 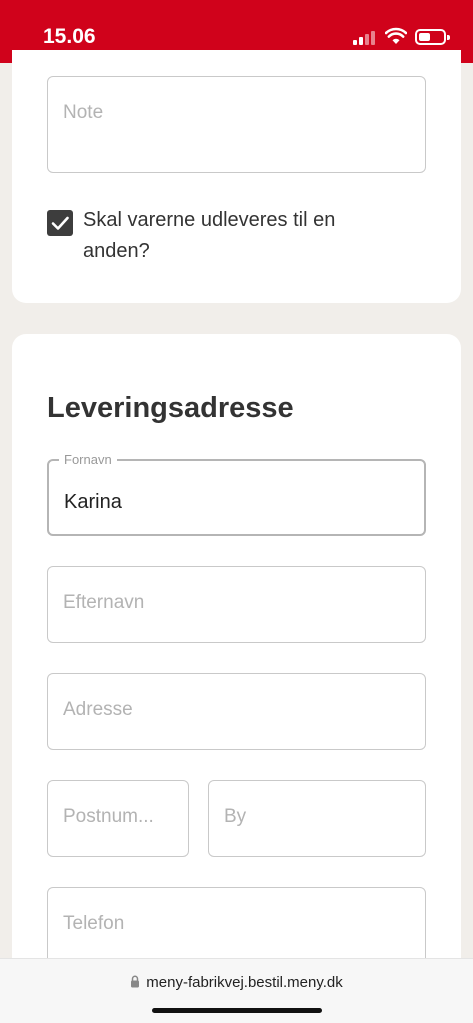 I want to click on battery-icon, so click(x=432, y=37).